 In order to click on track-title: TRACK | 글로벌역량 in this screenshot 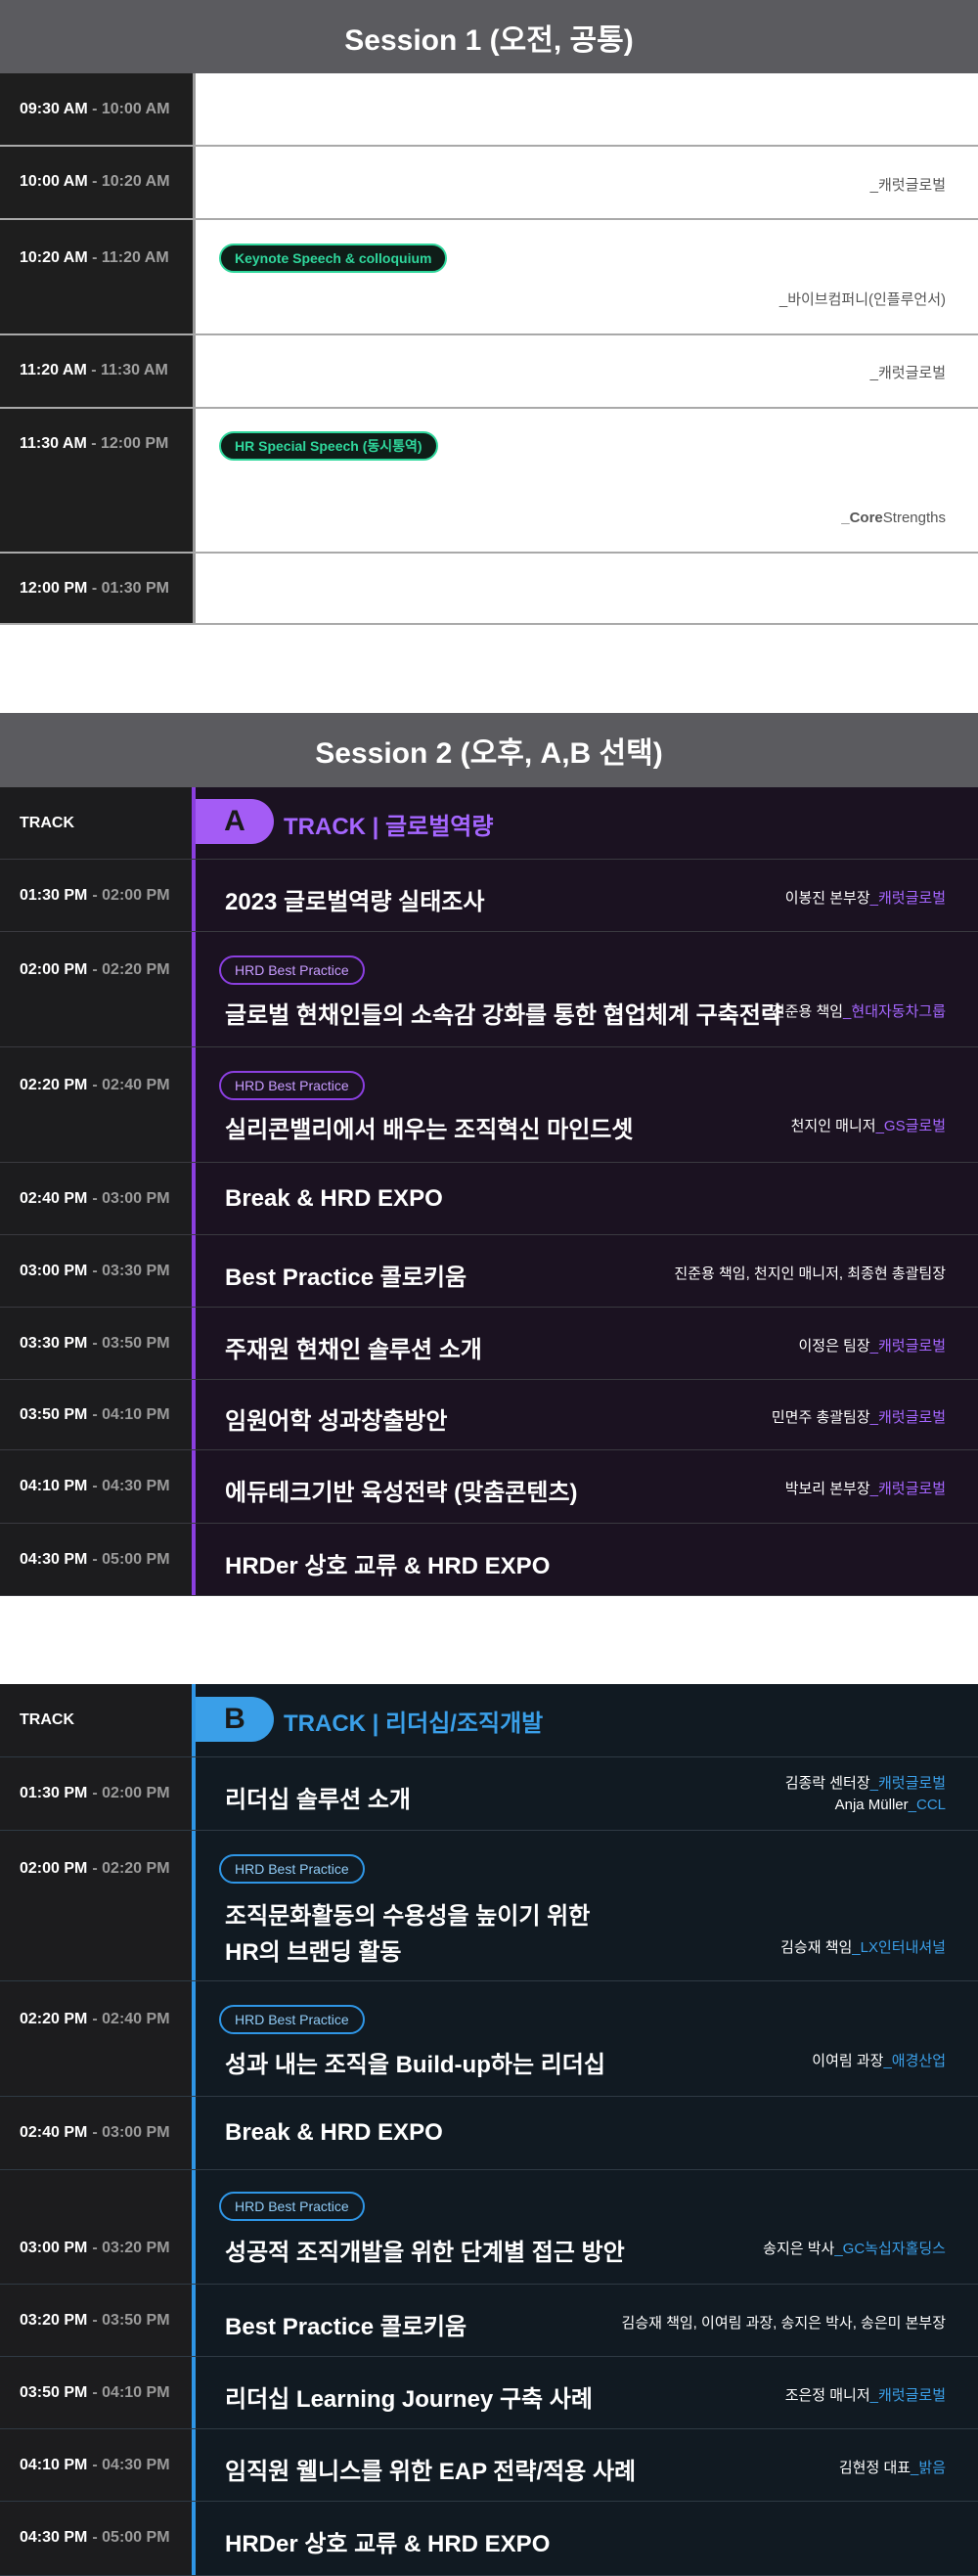, I will do `click(389, 827)`.